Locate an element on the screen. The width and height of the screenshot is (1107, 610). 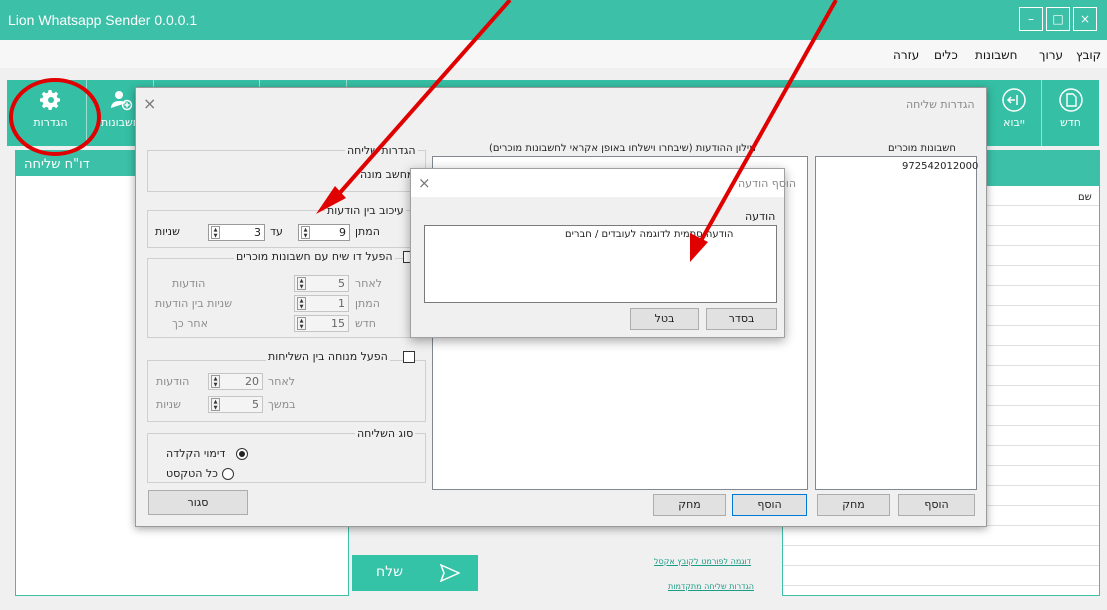
arrow-to-delay is located at coordinates (414, 107).